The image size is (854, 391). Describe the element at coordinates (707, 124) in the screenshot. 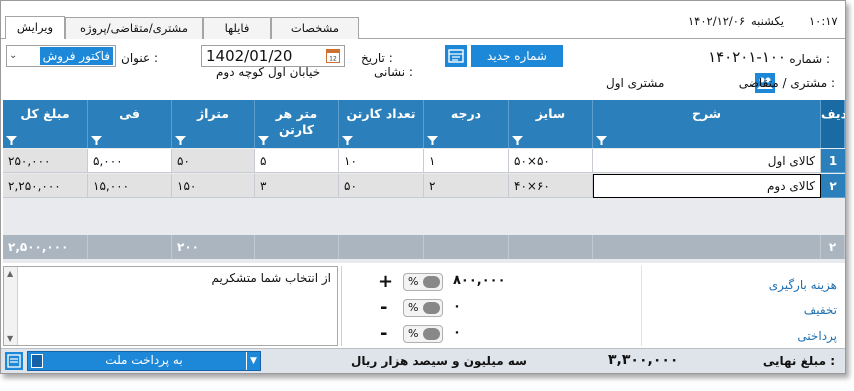

I see `col-header-description: شرح` at that location.